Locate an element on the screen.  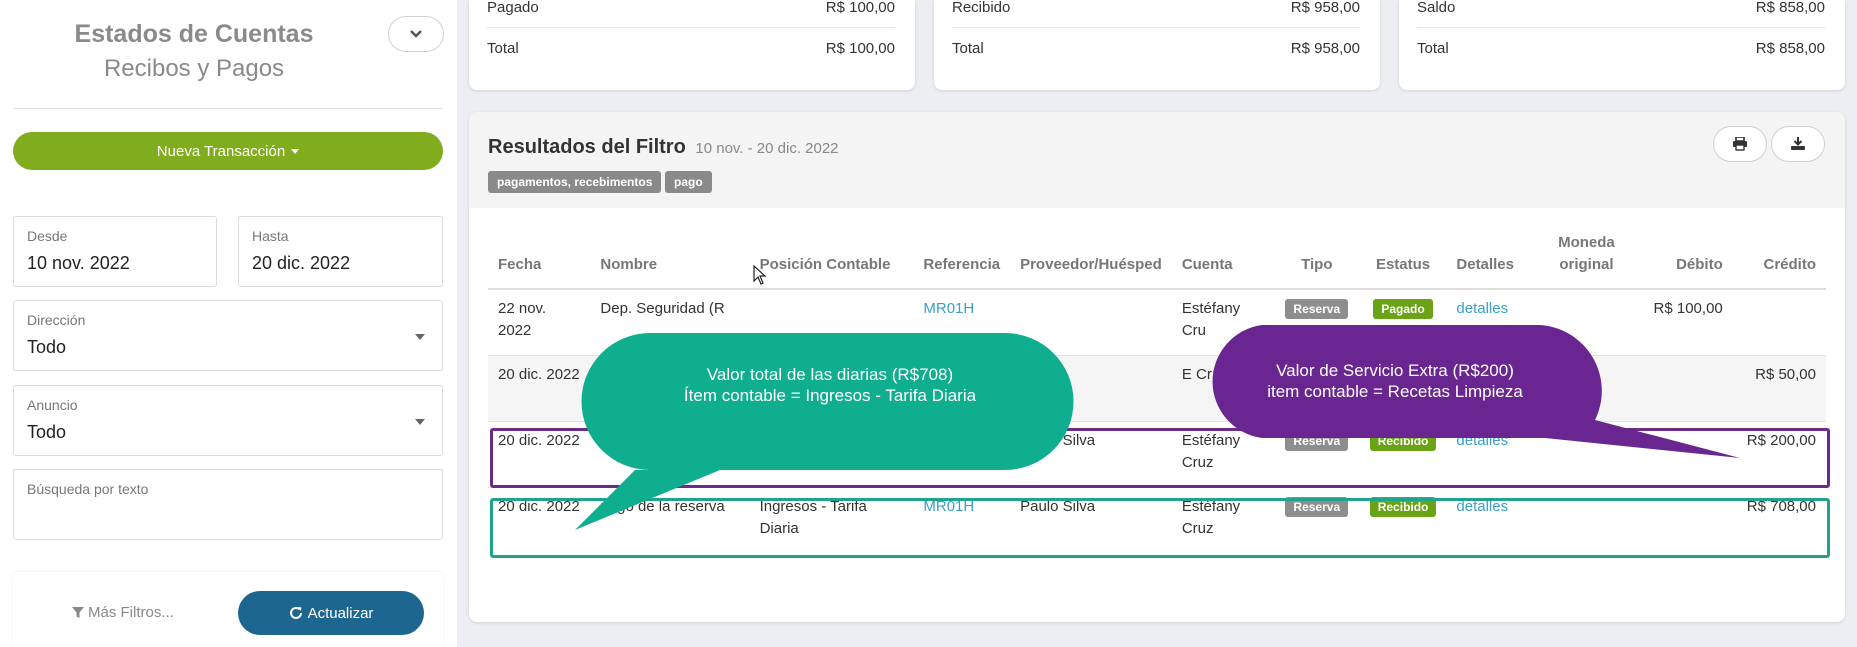
anuncio-select: Anuncio Todo is located at coordinates (228, 420).